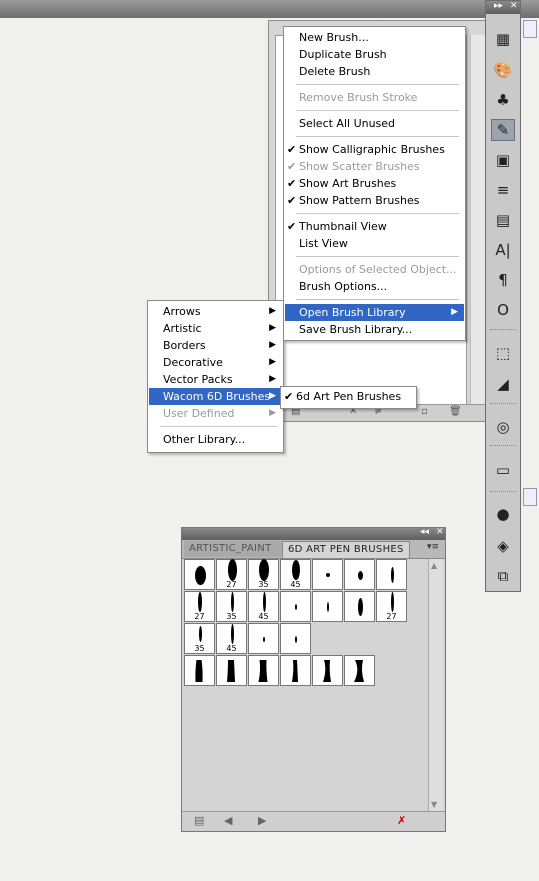 The height and width of the screenshot is (881, 539). What do you see at coordinates (374, 71) in the screenshot?
I see `menu-item-delete-brush: Delete Brush` at bounding box center [374, 71].